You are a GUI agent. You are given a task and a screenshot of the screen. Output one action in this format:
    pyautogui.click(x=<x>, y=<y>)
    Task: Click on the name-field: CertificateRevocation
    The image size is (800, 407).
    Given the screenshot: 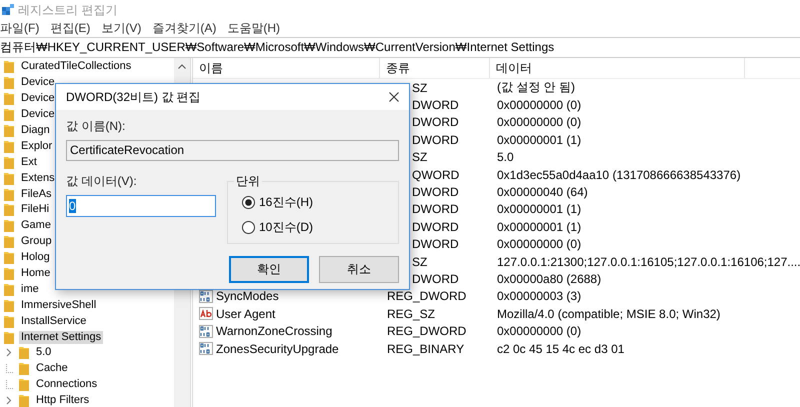 What is the action you would take?
    pyautogui.click(x=232, y=150)
    